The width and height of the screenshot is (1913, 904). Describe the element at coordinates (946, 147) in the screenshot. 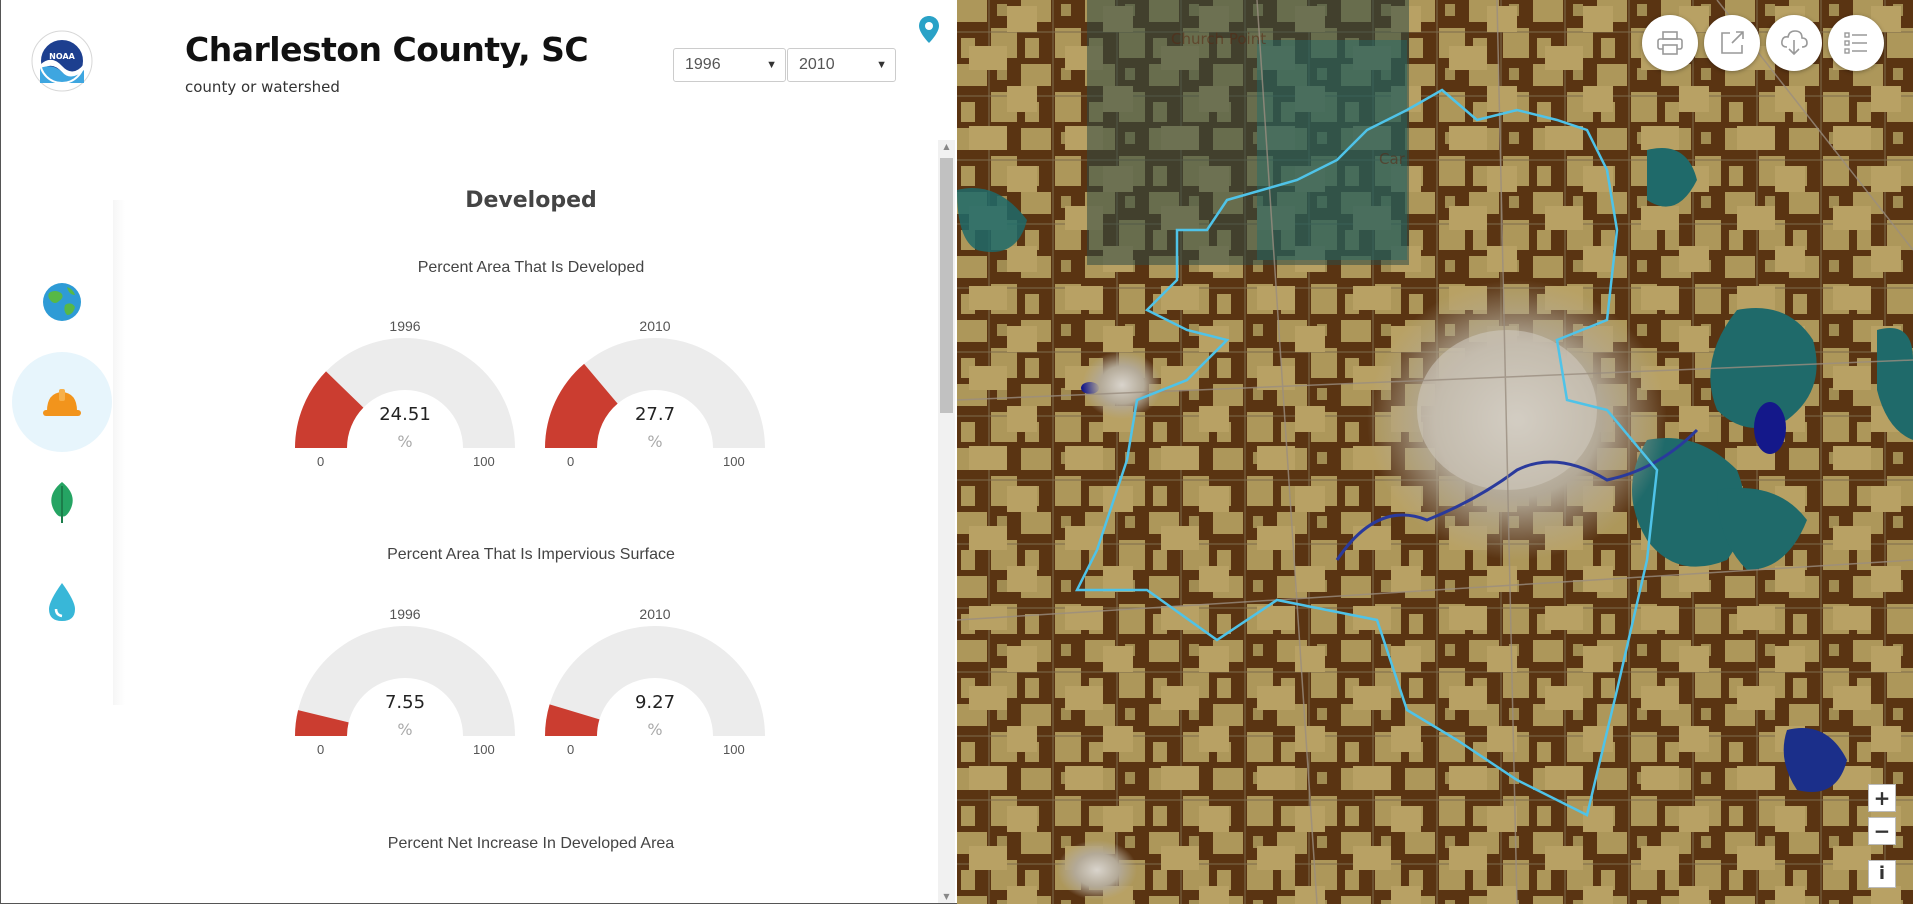

I see `scroll-up-arrow-icon: ▲` at that location.